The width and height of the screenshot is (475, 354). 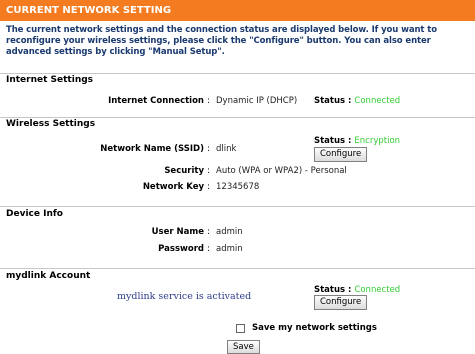 What do you see at coordinates (50, 80) in the screenshot?
I see `internet-settings-title: Internet Settings` at bounding box center [50, 80].